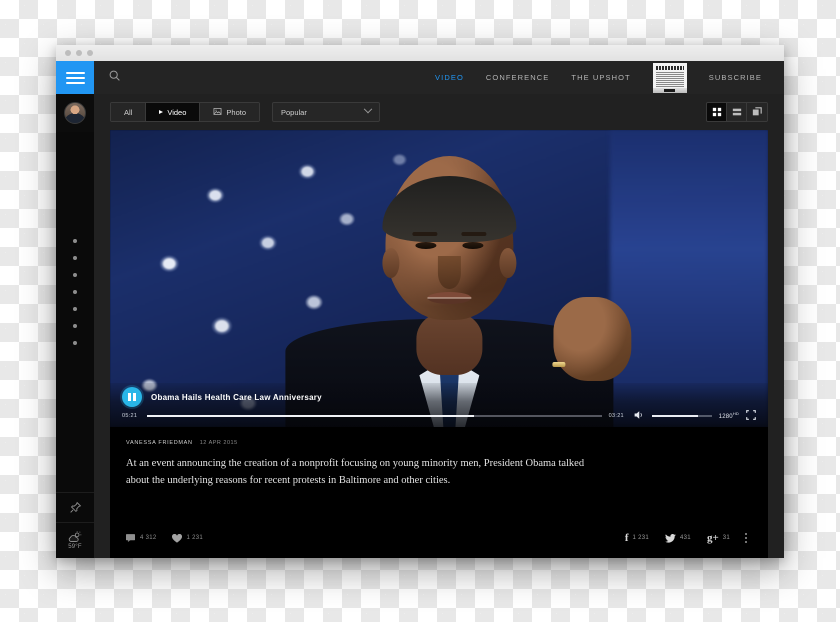 The image size is (840, 622). I want to click on play-icon, so click(161, 112).